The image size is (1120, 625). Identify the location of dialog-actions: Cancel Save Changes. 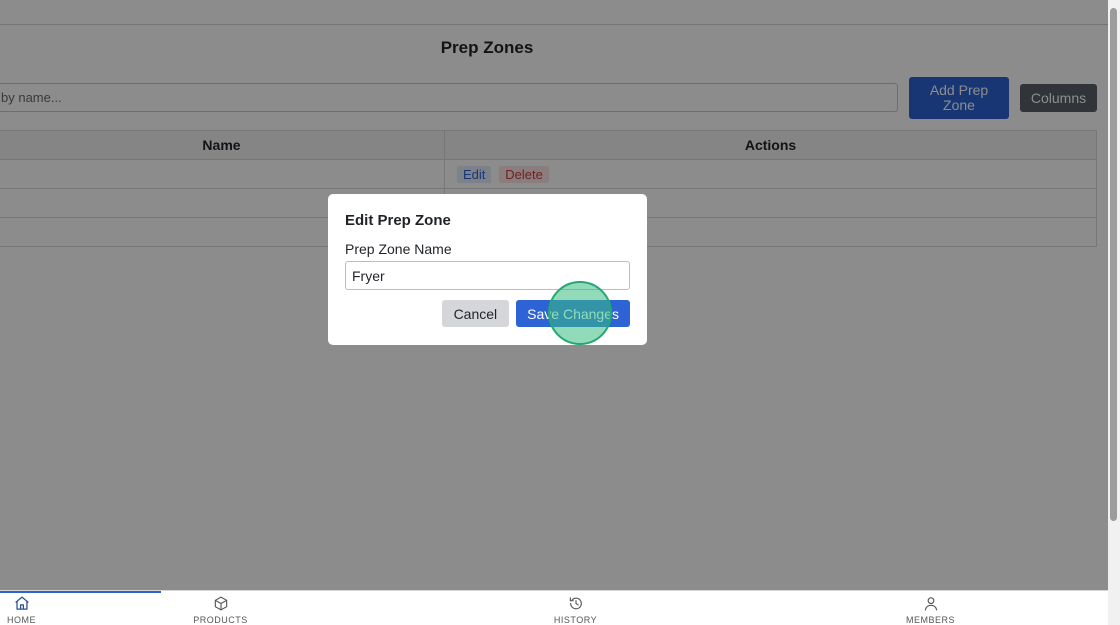
(535, 313).